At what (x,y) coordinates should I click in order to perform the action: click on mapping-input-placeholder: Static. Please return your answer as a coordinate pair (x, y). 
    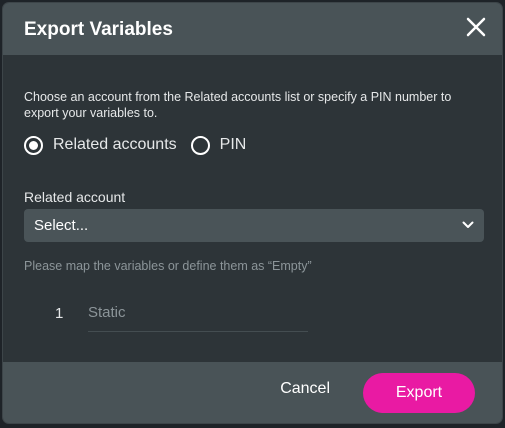
    Looking at the image, I should click on (107, 312).